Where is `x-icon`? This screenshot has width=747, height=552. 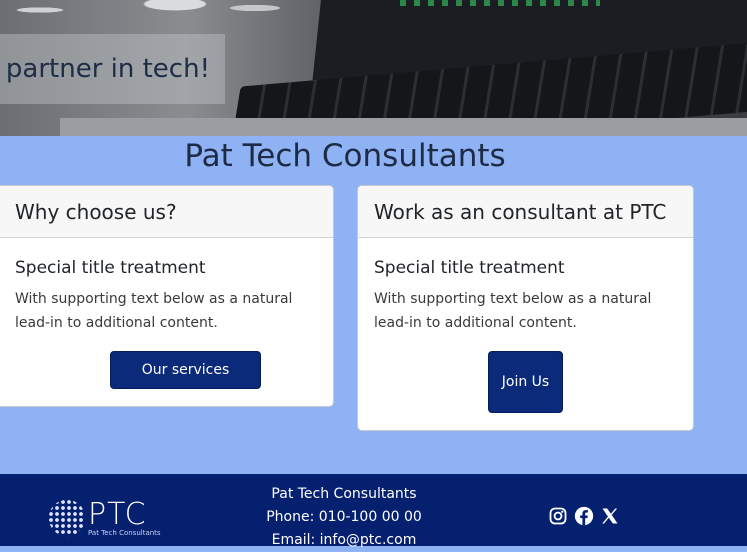
x-icon is located at coordinates (610, 516).